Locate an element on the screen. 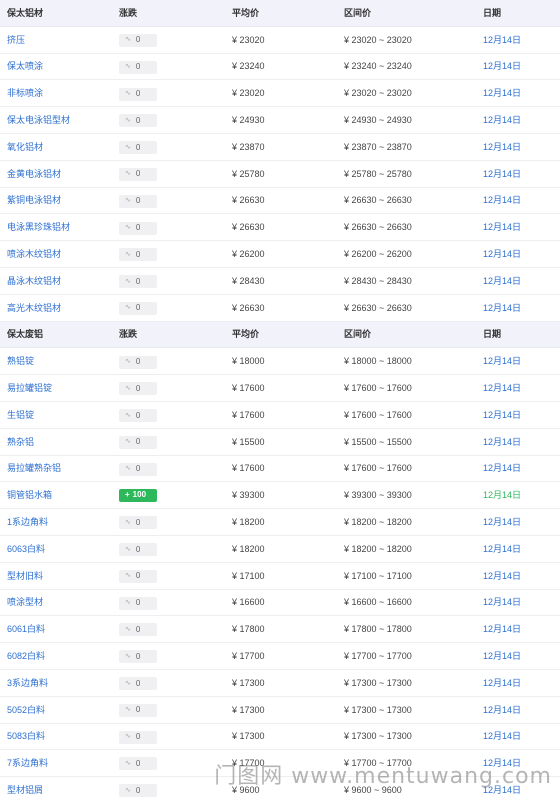  up-arrow-icon: + is located at coordinates (127, 495).